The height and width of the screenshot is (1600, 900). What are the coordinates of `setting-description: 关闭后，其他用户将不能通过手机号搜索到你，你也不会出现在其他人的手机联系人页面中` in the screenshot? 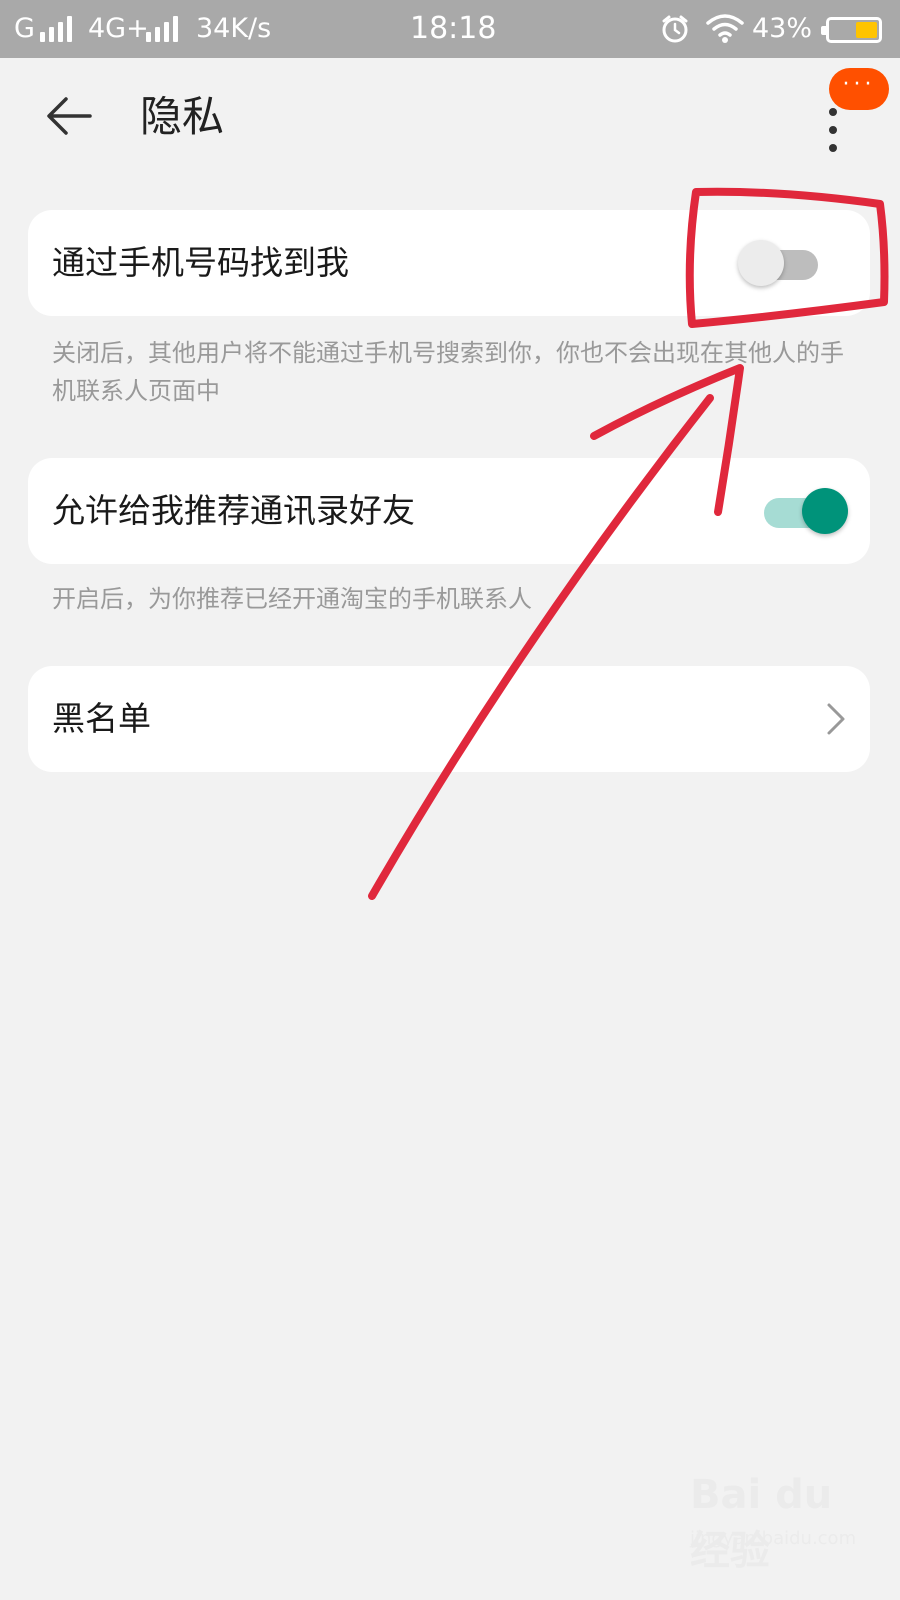 It's located at (448, 372).